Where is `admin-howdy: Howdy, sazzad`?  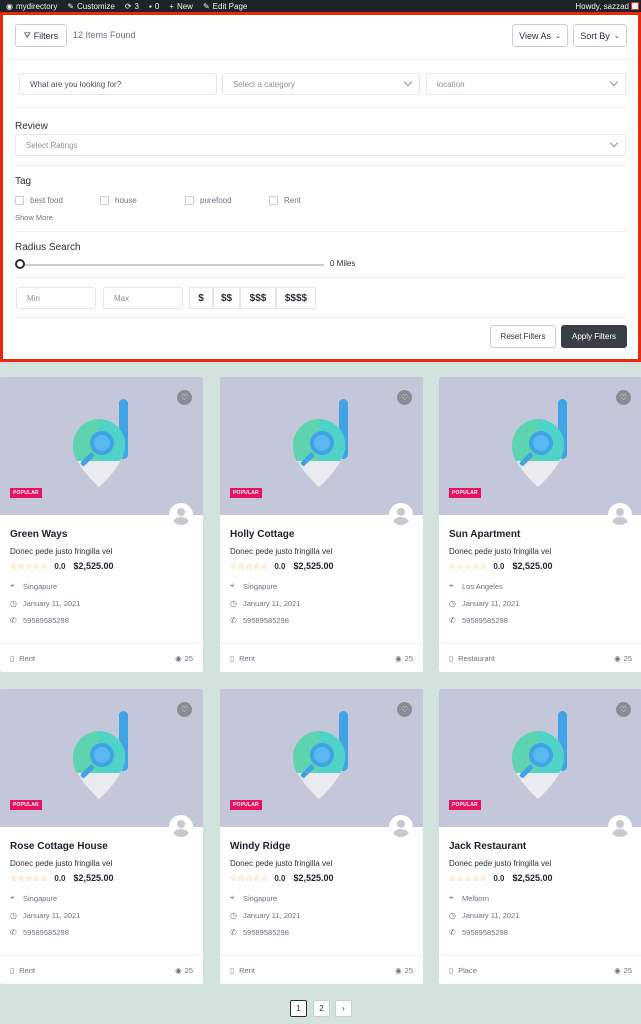
admin-howdy: Howdy, sazzad is located at coordinates (602, 6).